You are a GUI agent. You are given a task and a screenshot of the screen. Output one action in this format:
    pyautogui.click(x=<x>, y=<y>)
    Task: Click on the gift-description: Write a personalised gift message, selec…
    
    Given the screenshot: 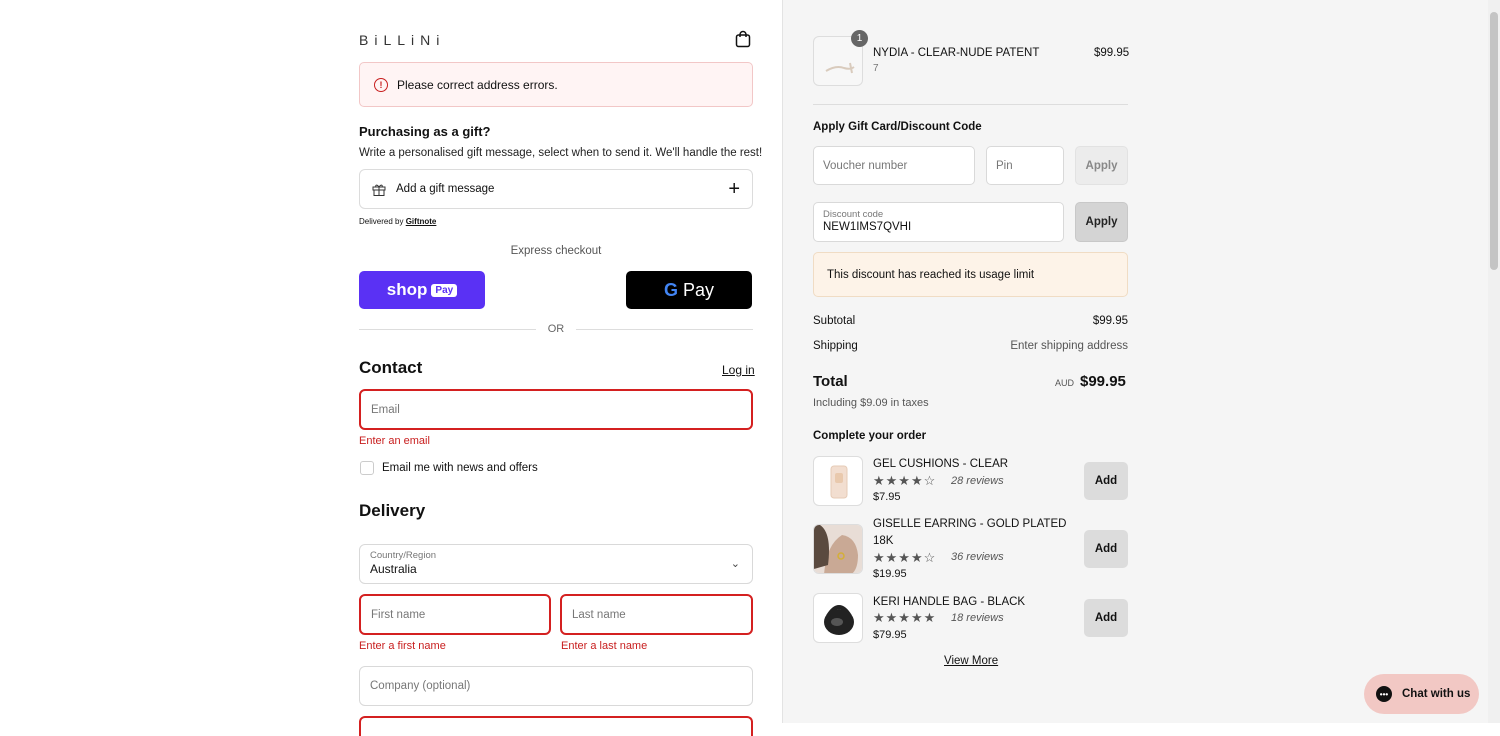 What is the action you would take?
    pyautogui.click(x=561, y=153)
    